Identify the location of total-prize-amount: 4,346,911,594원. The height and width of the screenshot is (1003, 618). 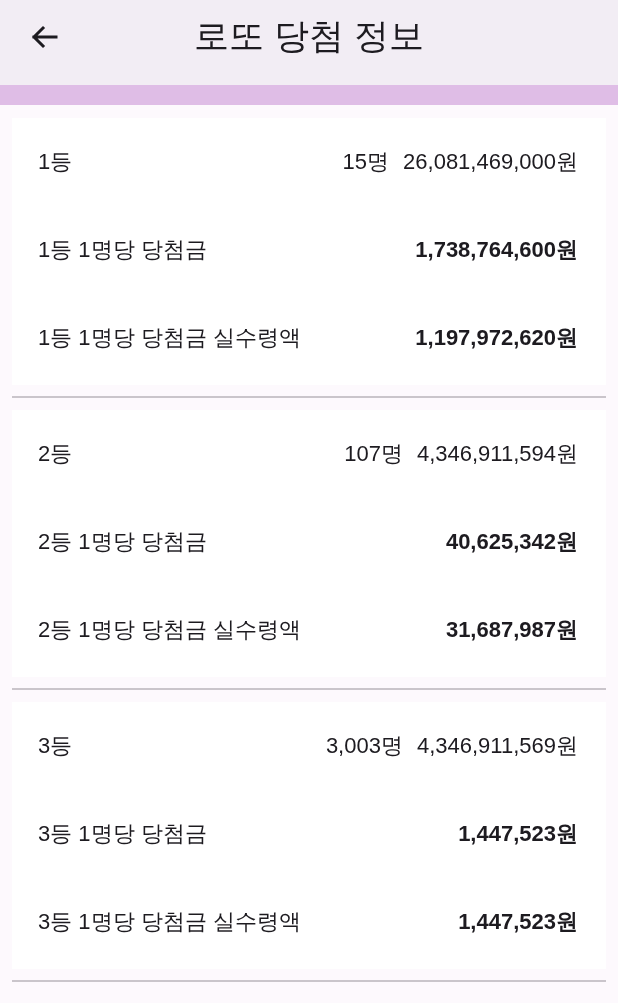
(497, 454).